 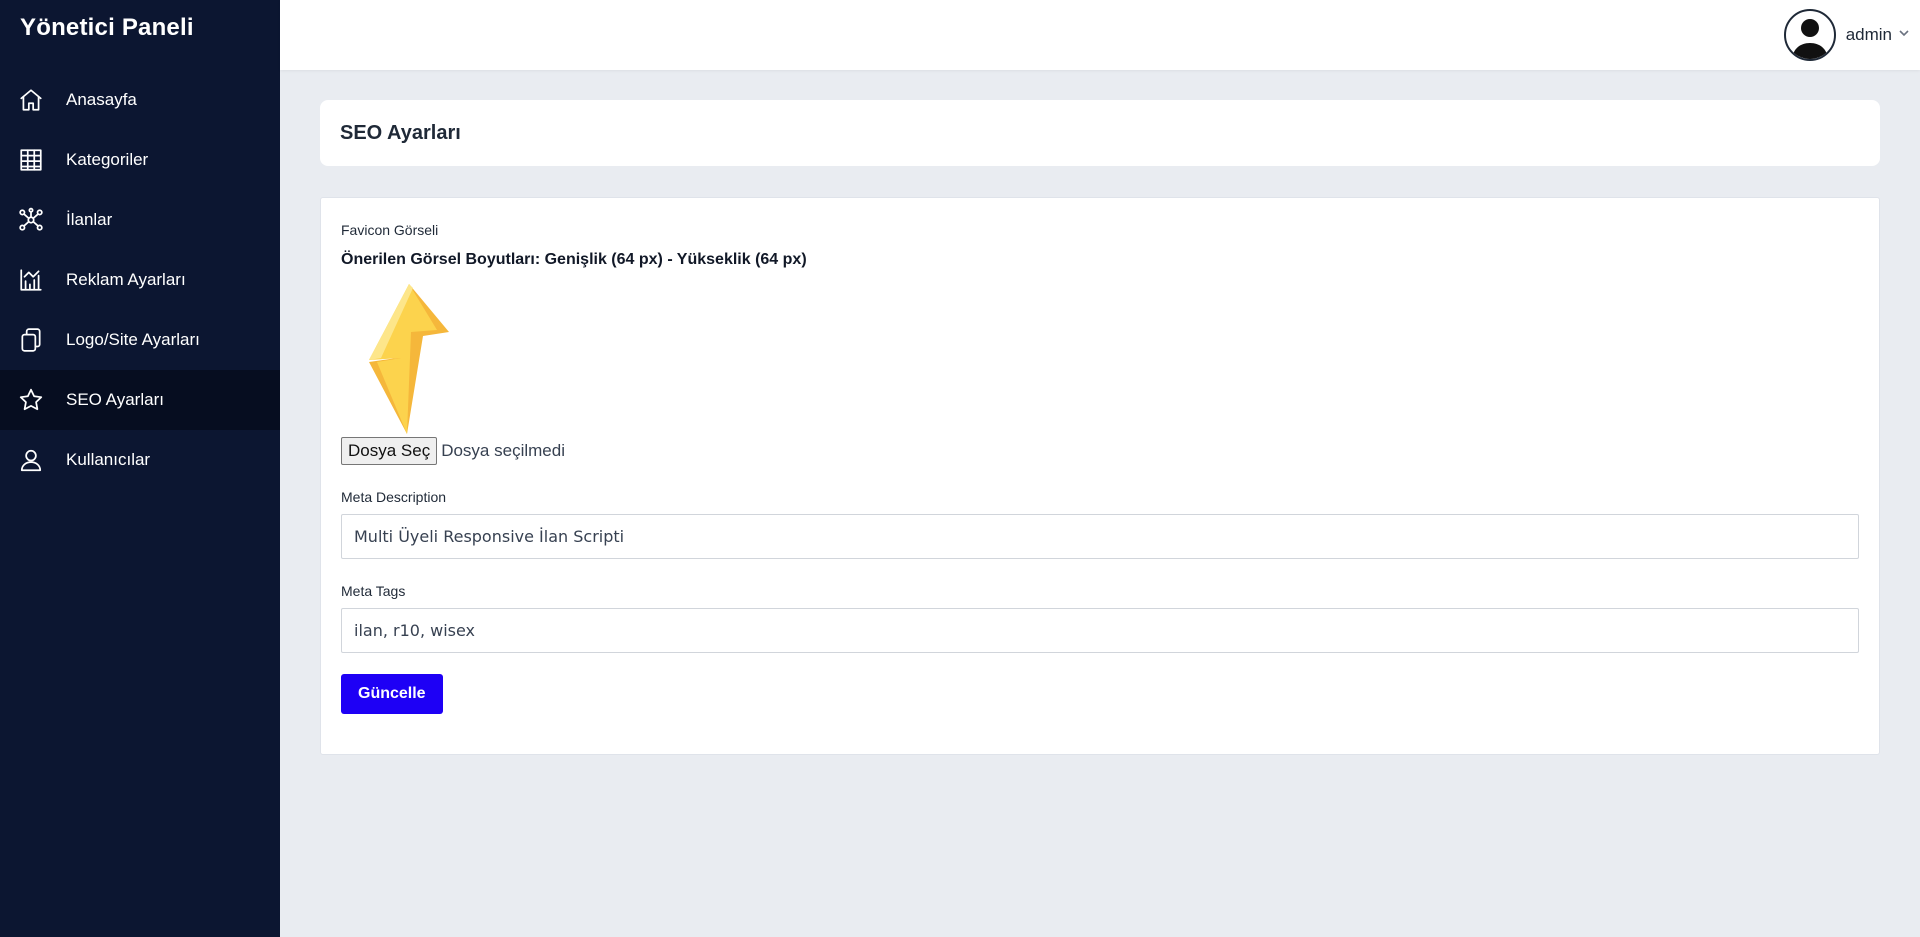 I want to click on sidebar-item-label: Logo/Site Ayarları, so click(x=133, y=339).